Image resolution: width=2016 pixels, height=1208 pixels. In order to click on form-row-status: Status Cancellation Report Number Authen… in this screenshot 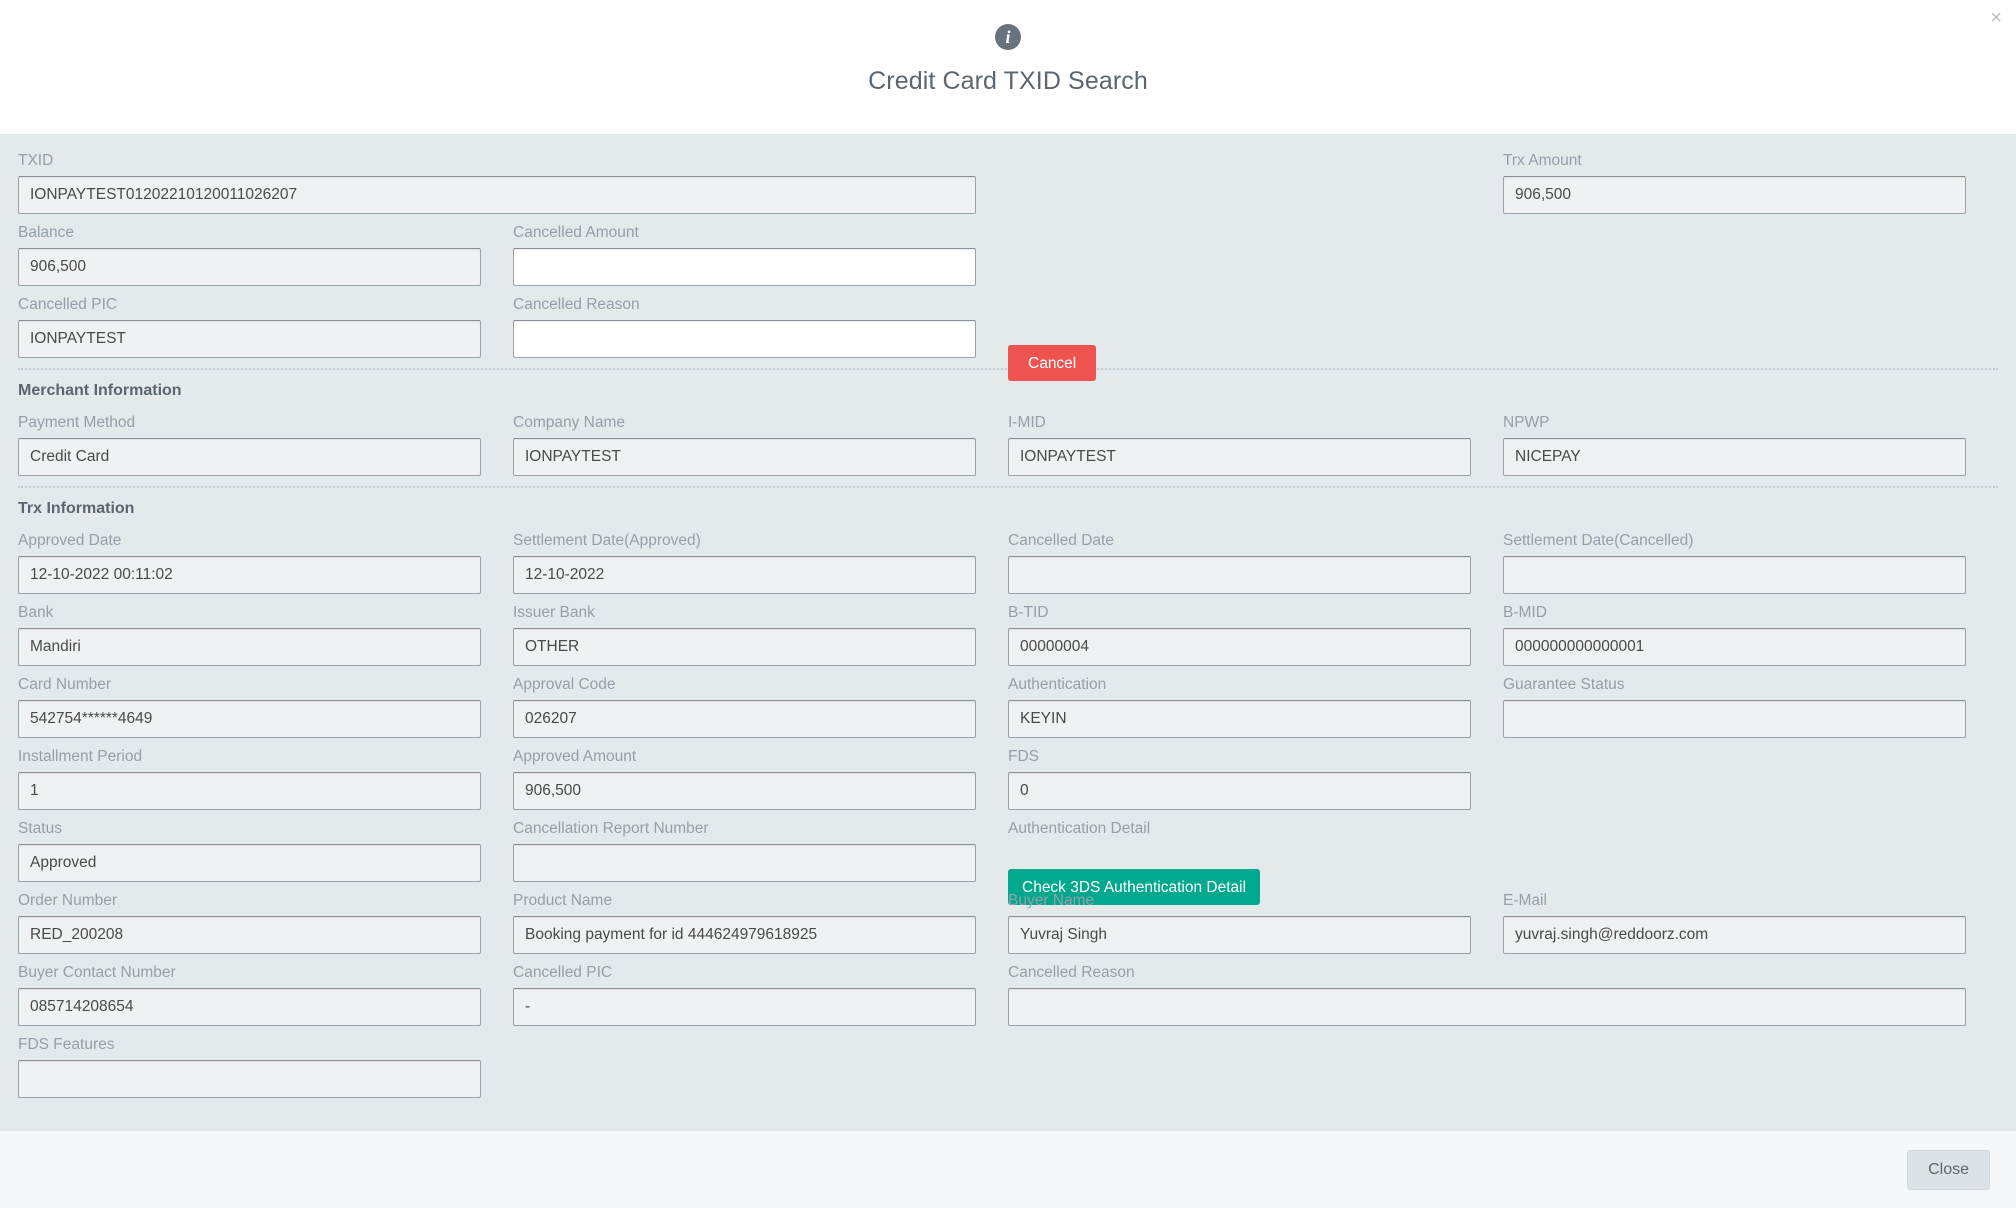, I will do `click(1008, 862)`.